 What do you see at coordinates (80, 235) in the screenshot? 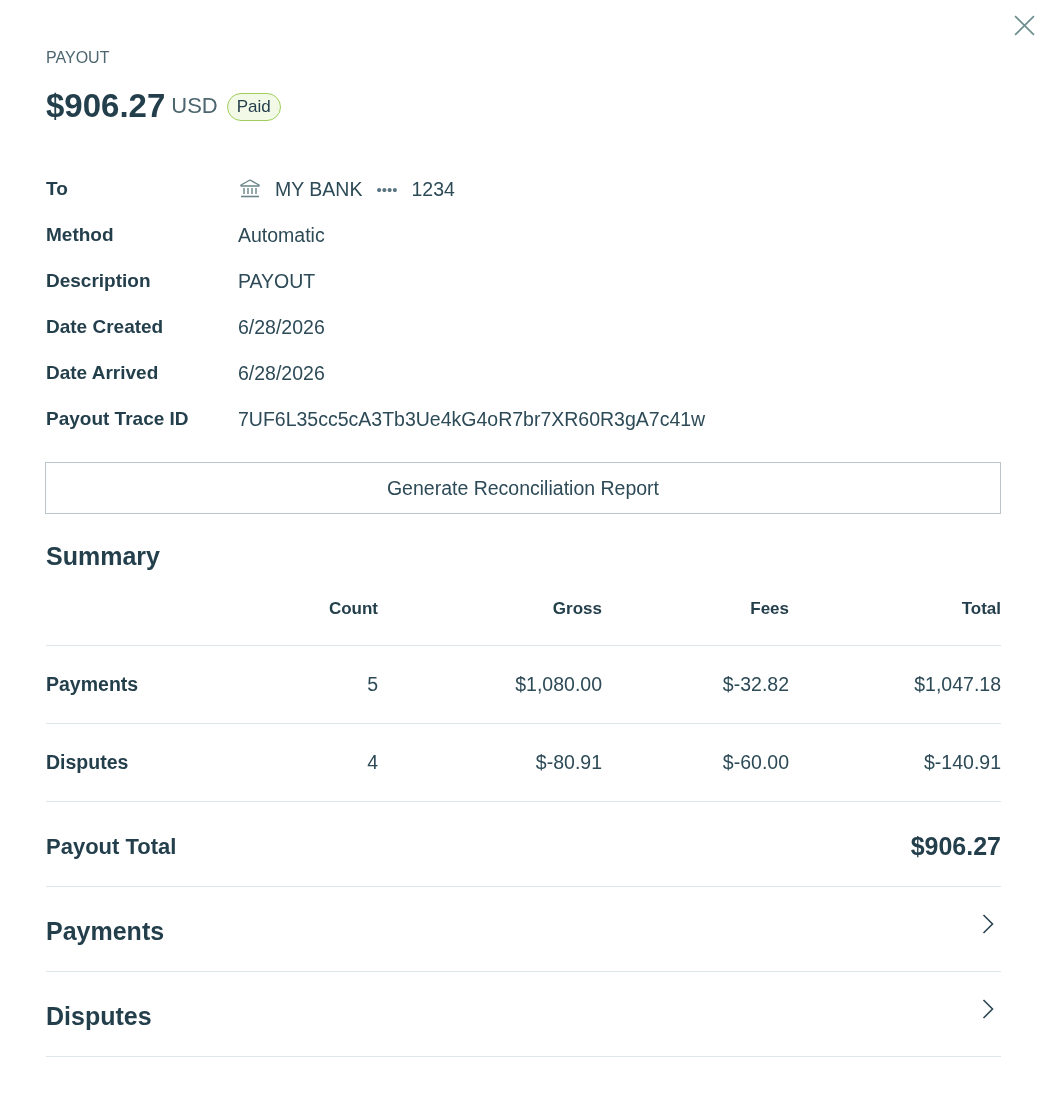
I see `detail-label: Method` at bounding box center [80, 235].